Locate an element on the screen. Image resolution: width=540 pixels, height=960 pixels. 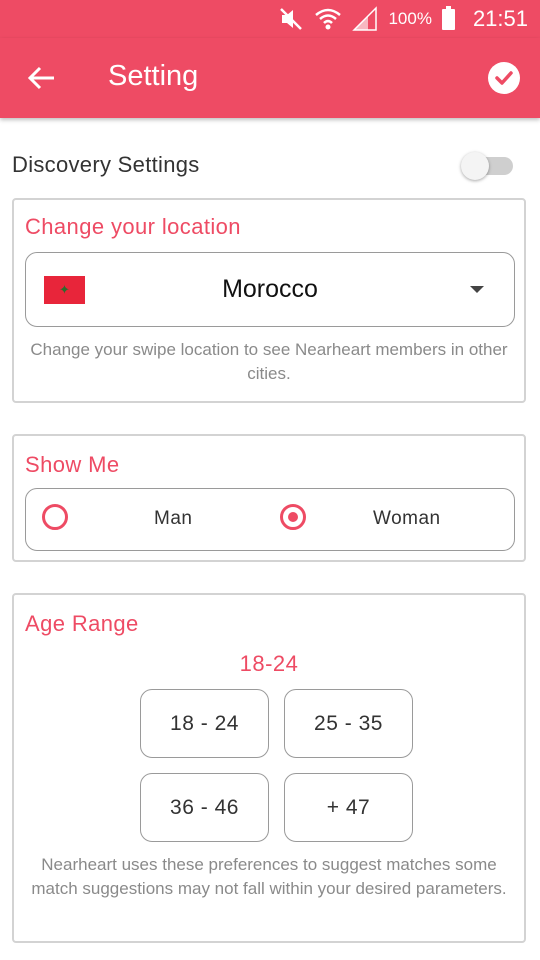
show-me-title: Show Me is located at coordinates (72, 464).